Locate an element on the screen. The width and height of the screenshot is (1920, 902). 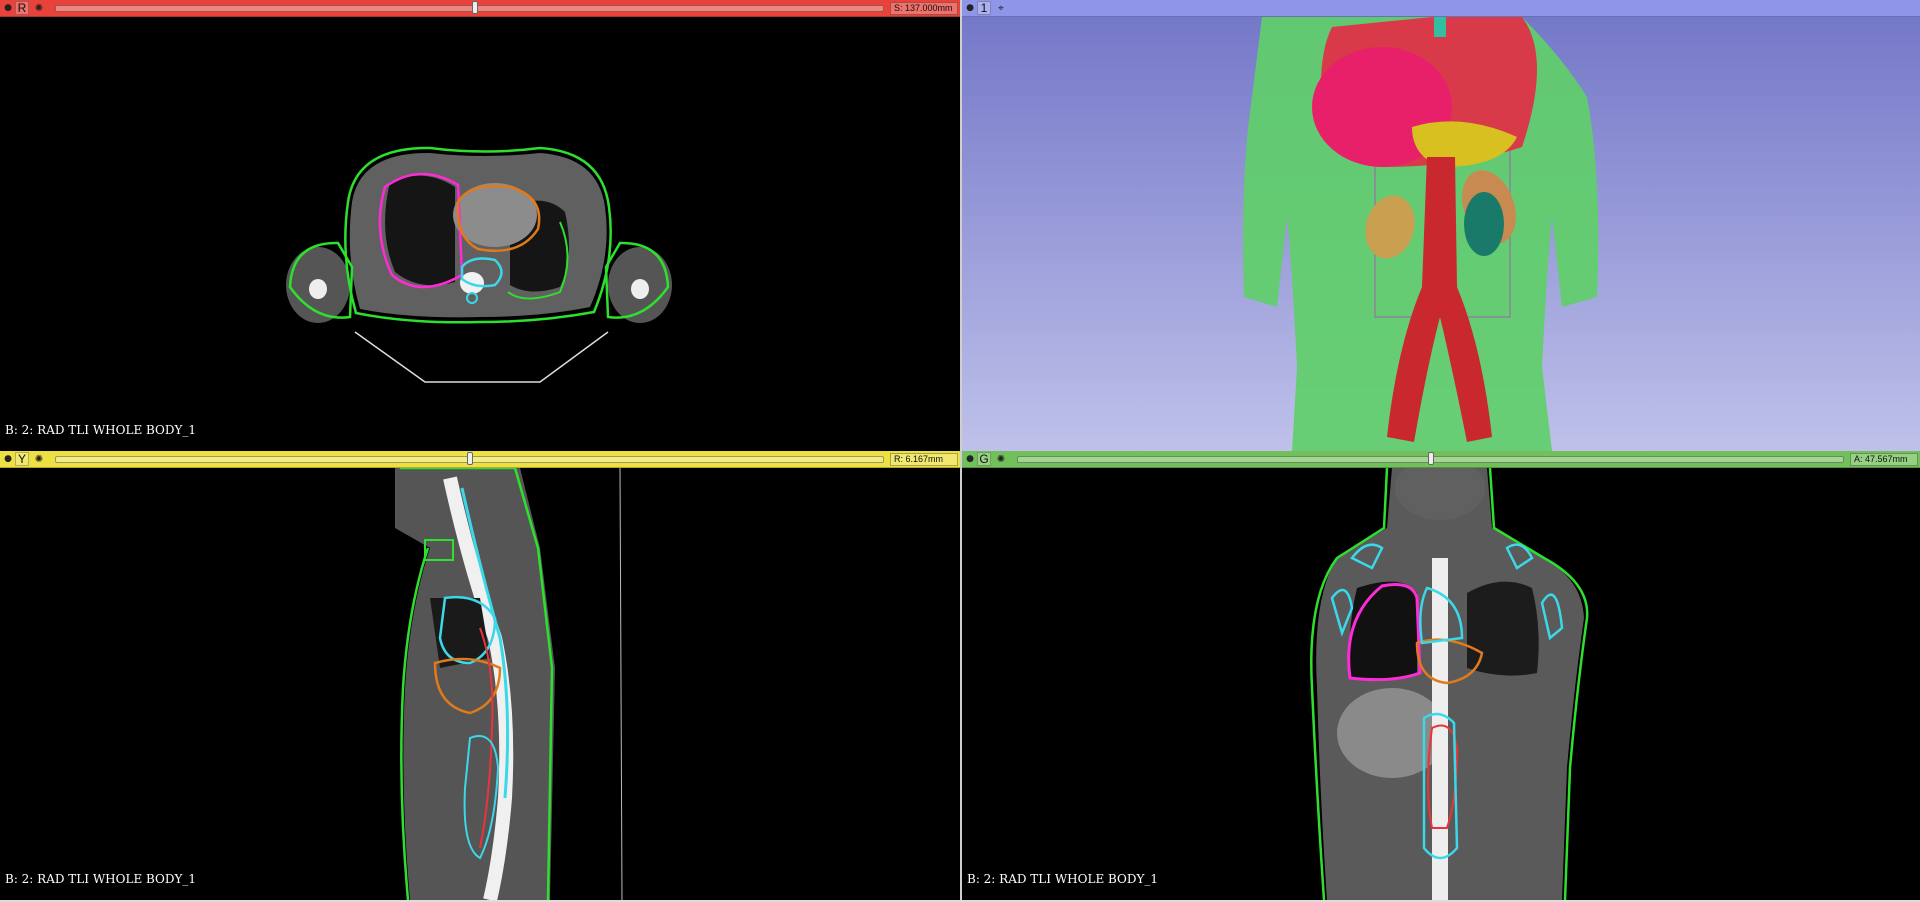
green-slice-controller-bar: ● G ✺ A: 47.567mm is located at coordinates (1441, 459).